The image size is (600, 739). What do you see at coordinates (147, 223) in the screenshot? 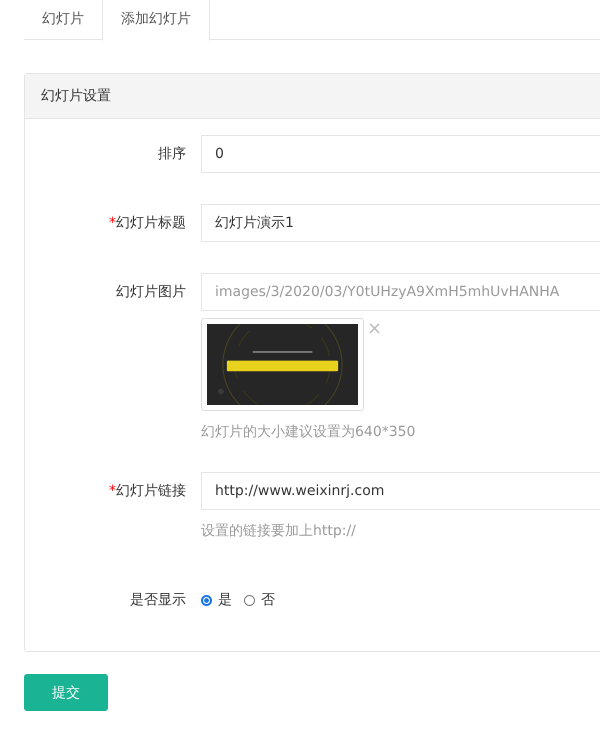
I see `field-label: *幻灯片标题` at bounding box center [147, 223].